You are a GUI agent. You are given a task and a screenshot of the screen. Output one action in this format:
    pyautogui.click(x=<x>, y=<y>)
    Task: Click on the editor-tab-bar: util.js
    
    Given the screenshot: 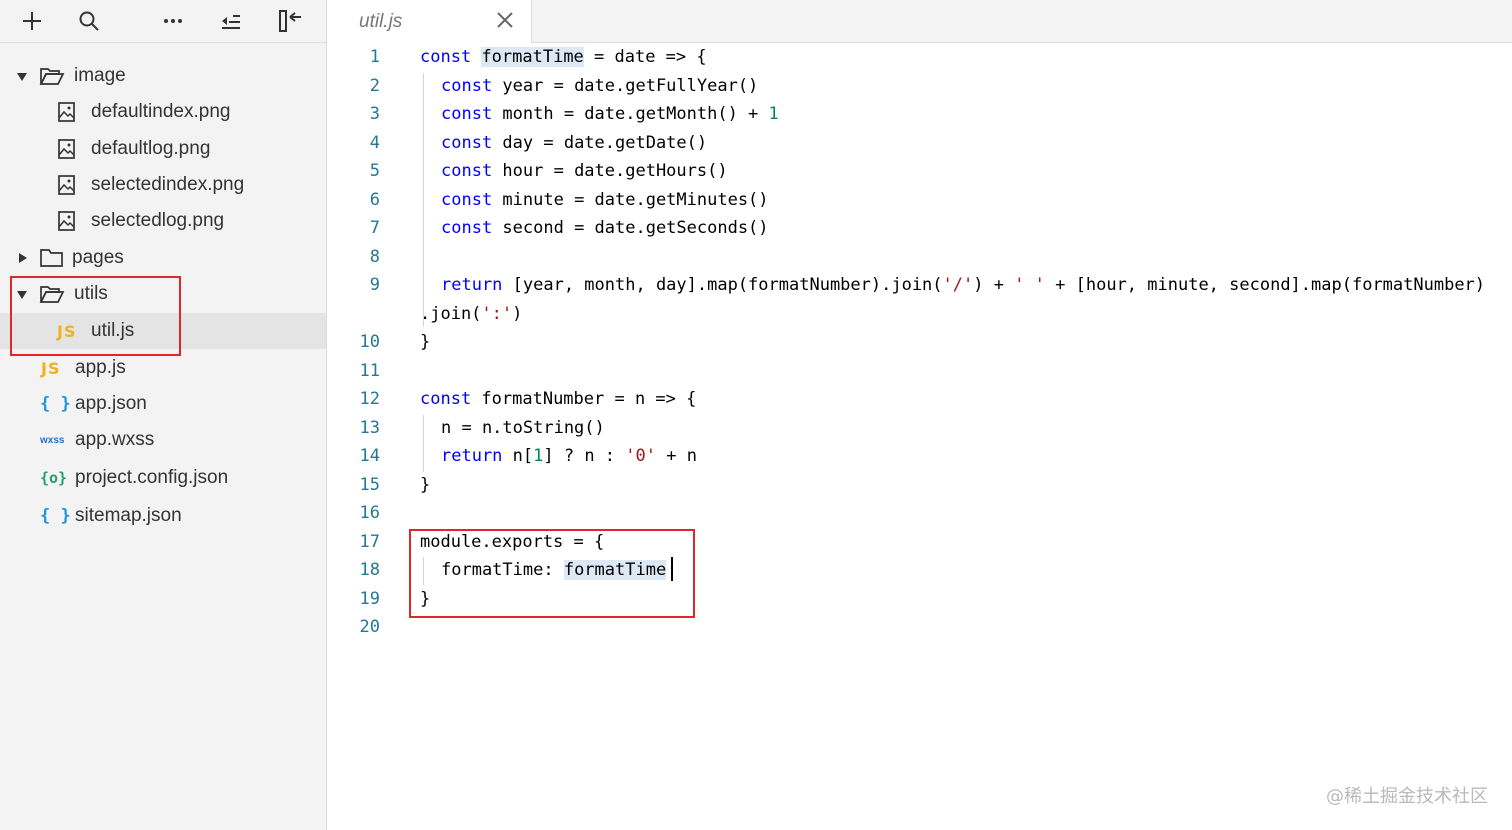 What is the action you would take?
    pyautogui.click(x=919, y=21)
    